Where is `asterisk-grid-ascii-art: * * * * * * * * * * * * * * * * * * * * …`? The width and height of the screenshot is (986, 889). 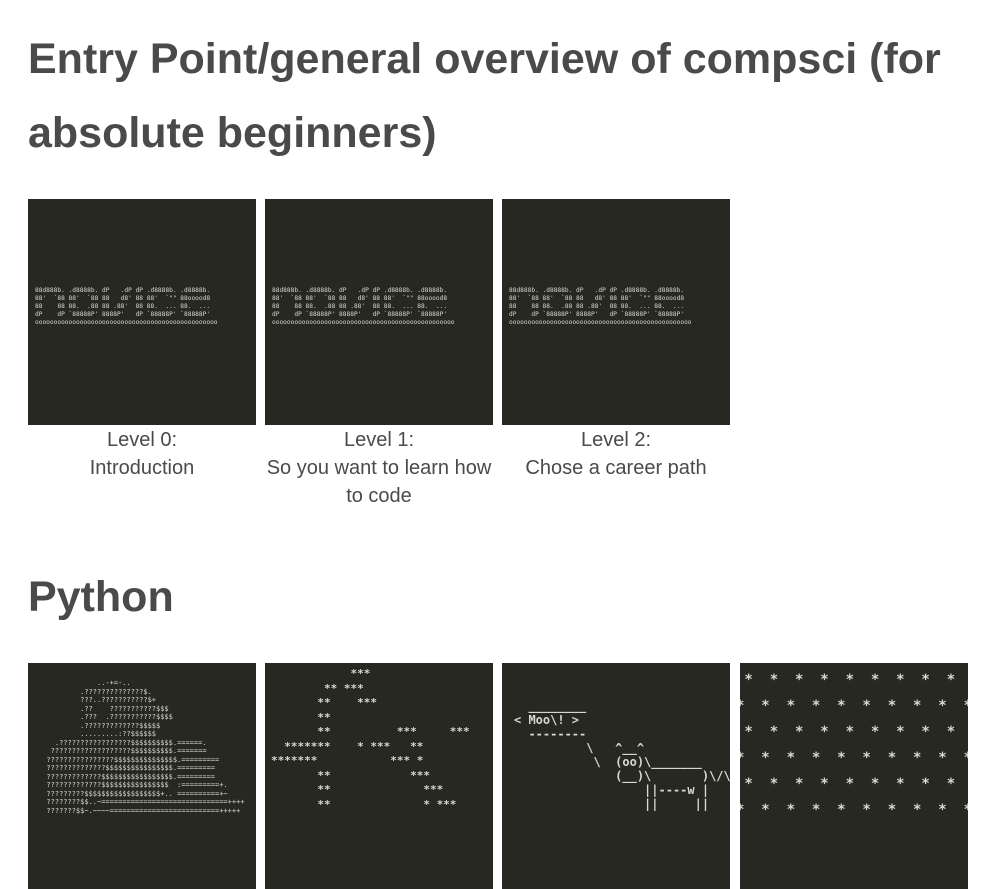
asterisk-grid-ascii-art: * * * * * * * * * * * * * * * * * * * * … is located at coordinates (854, 745).